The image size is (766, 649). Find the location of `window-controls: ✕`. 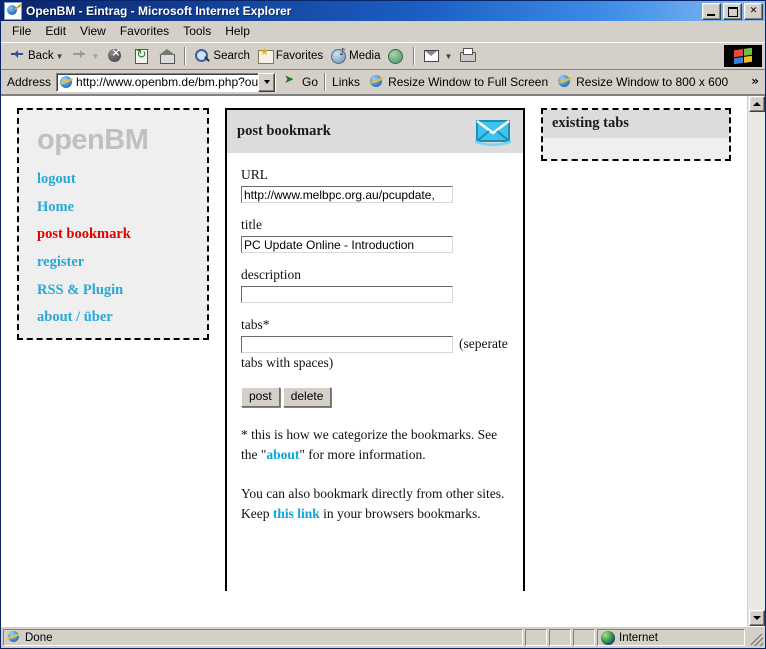

window-controls: ✕ is located at coordinates (732, 11).